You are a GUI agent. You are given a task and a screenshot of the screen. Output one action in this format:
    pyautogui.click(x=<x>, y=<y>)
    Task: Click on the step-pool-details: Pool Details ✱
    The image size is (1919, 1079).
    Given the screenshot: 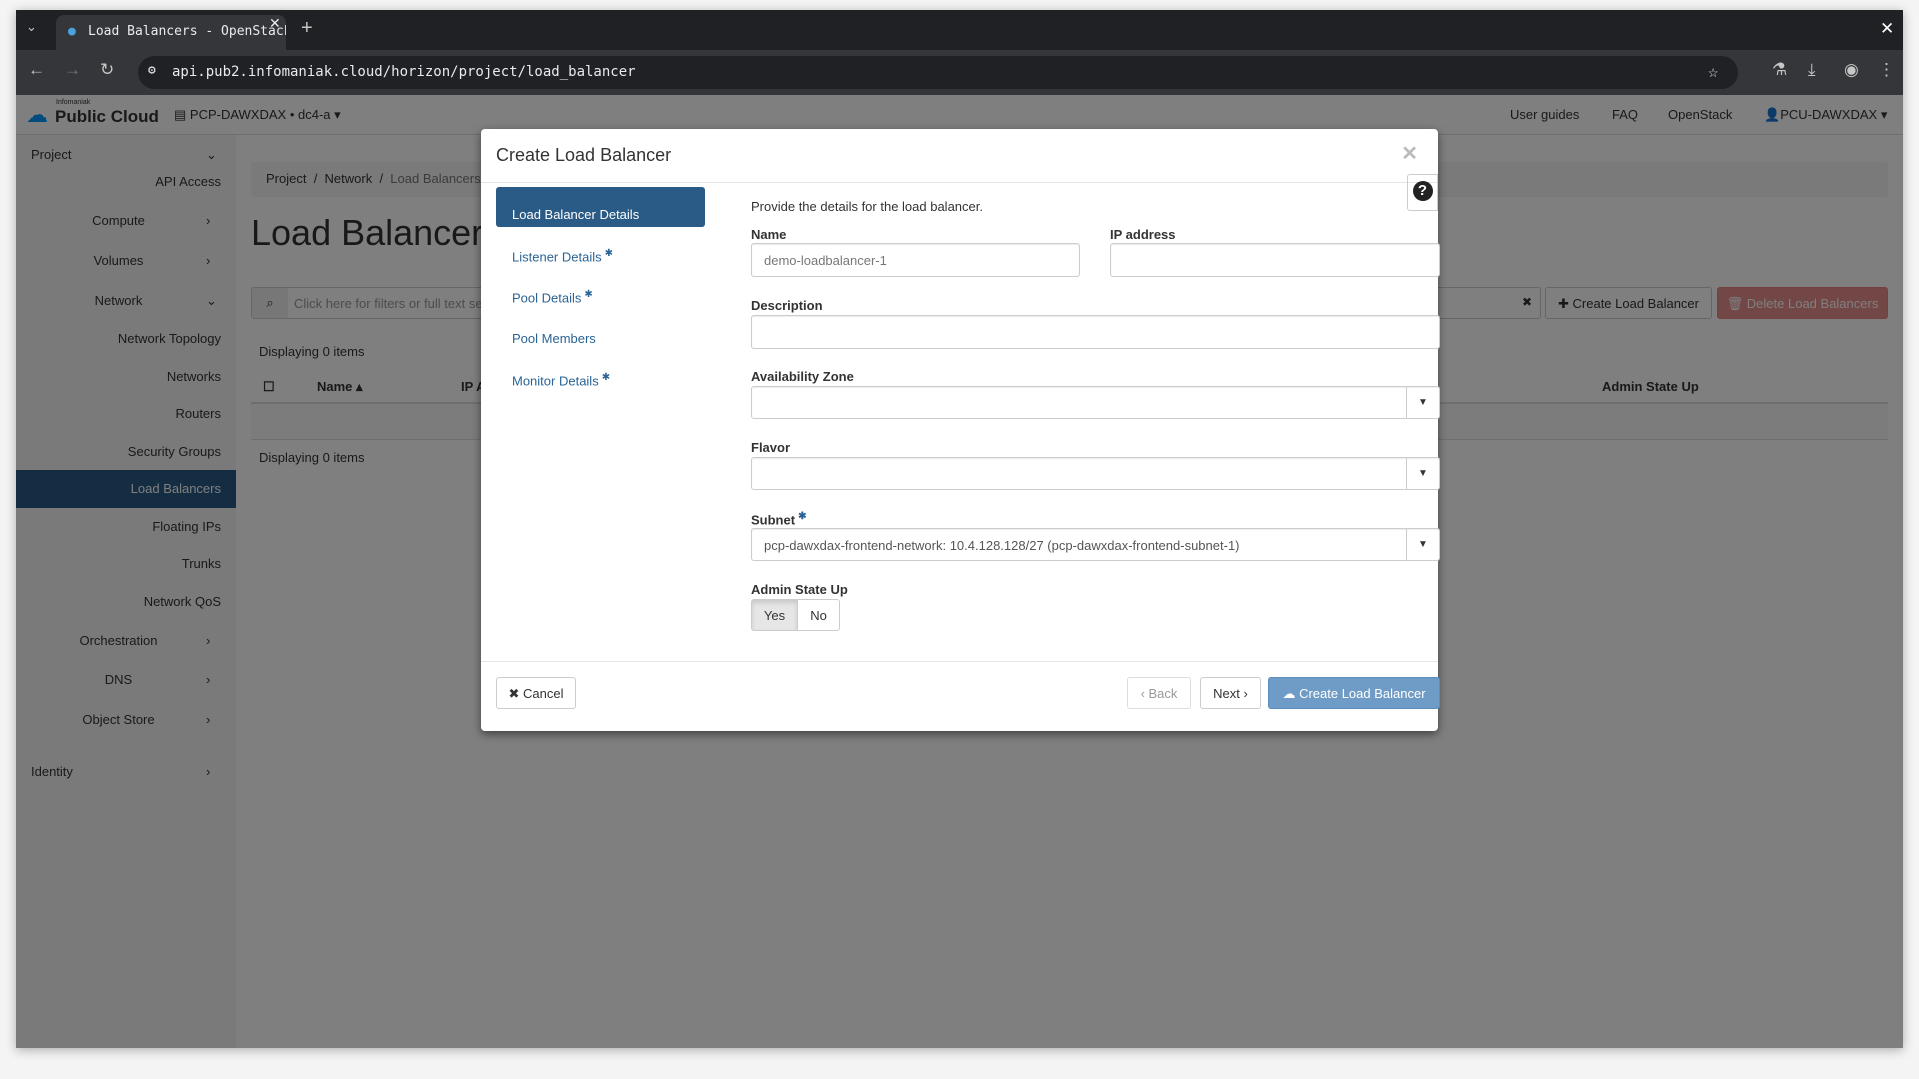 What is the action you would take?
    pyautogui.click(x=552, y=297)
    